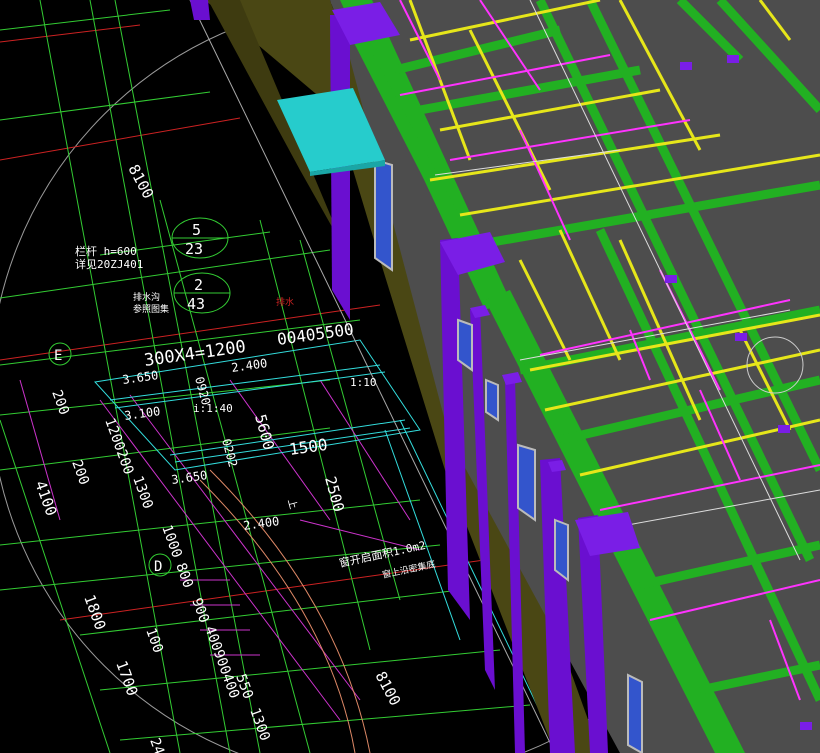  What do you see at coordinates (292, 504) in the screenshot?
I see `stair-up-mark: 上` at bounding box center [292, 504].